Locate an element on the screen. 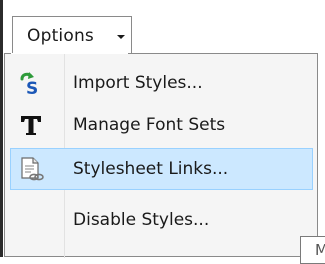  import-styles-icon: S is located at coordinates (31, 84).